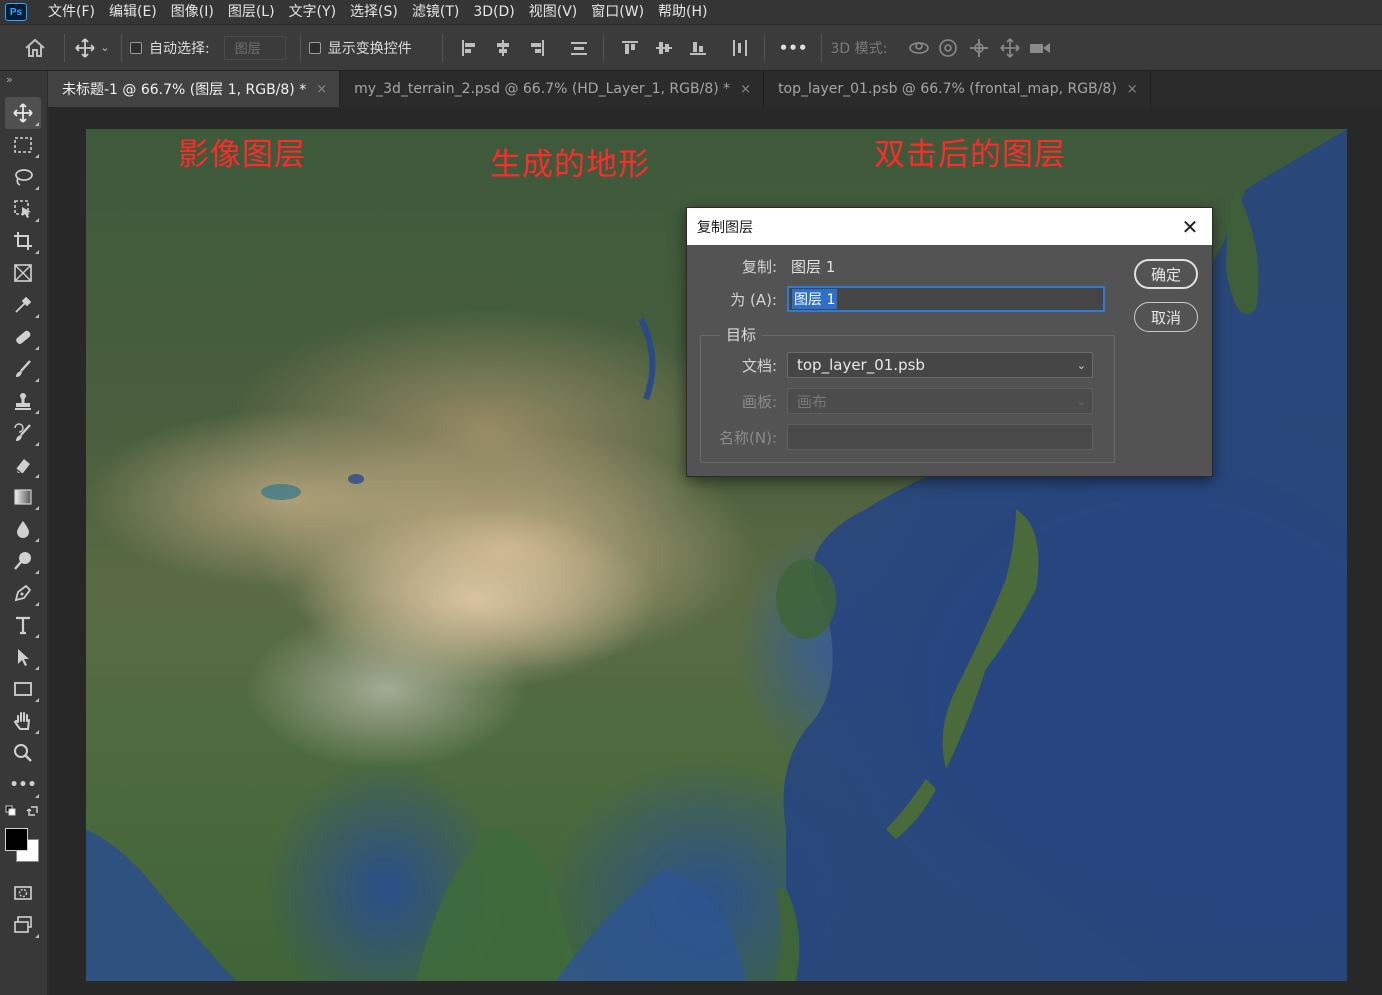  I want to click on menu-view: 视图(V), so click(553, 12).